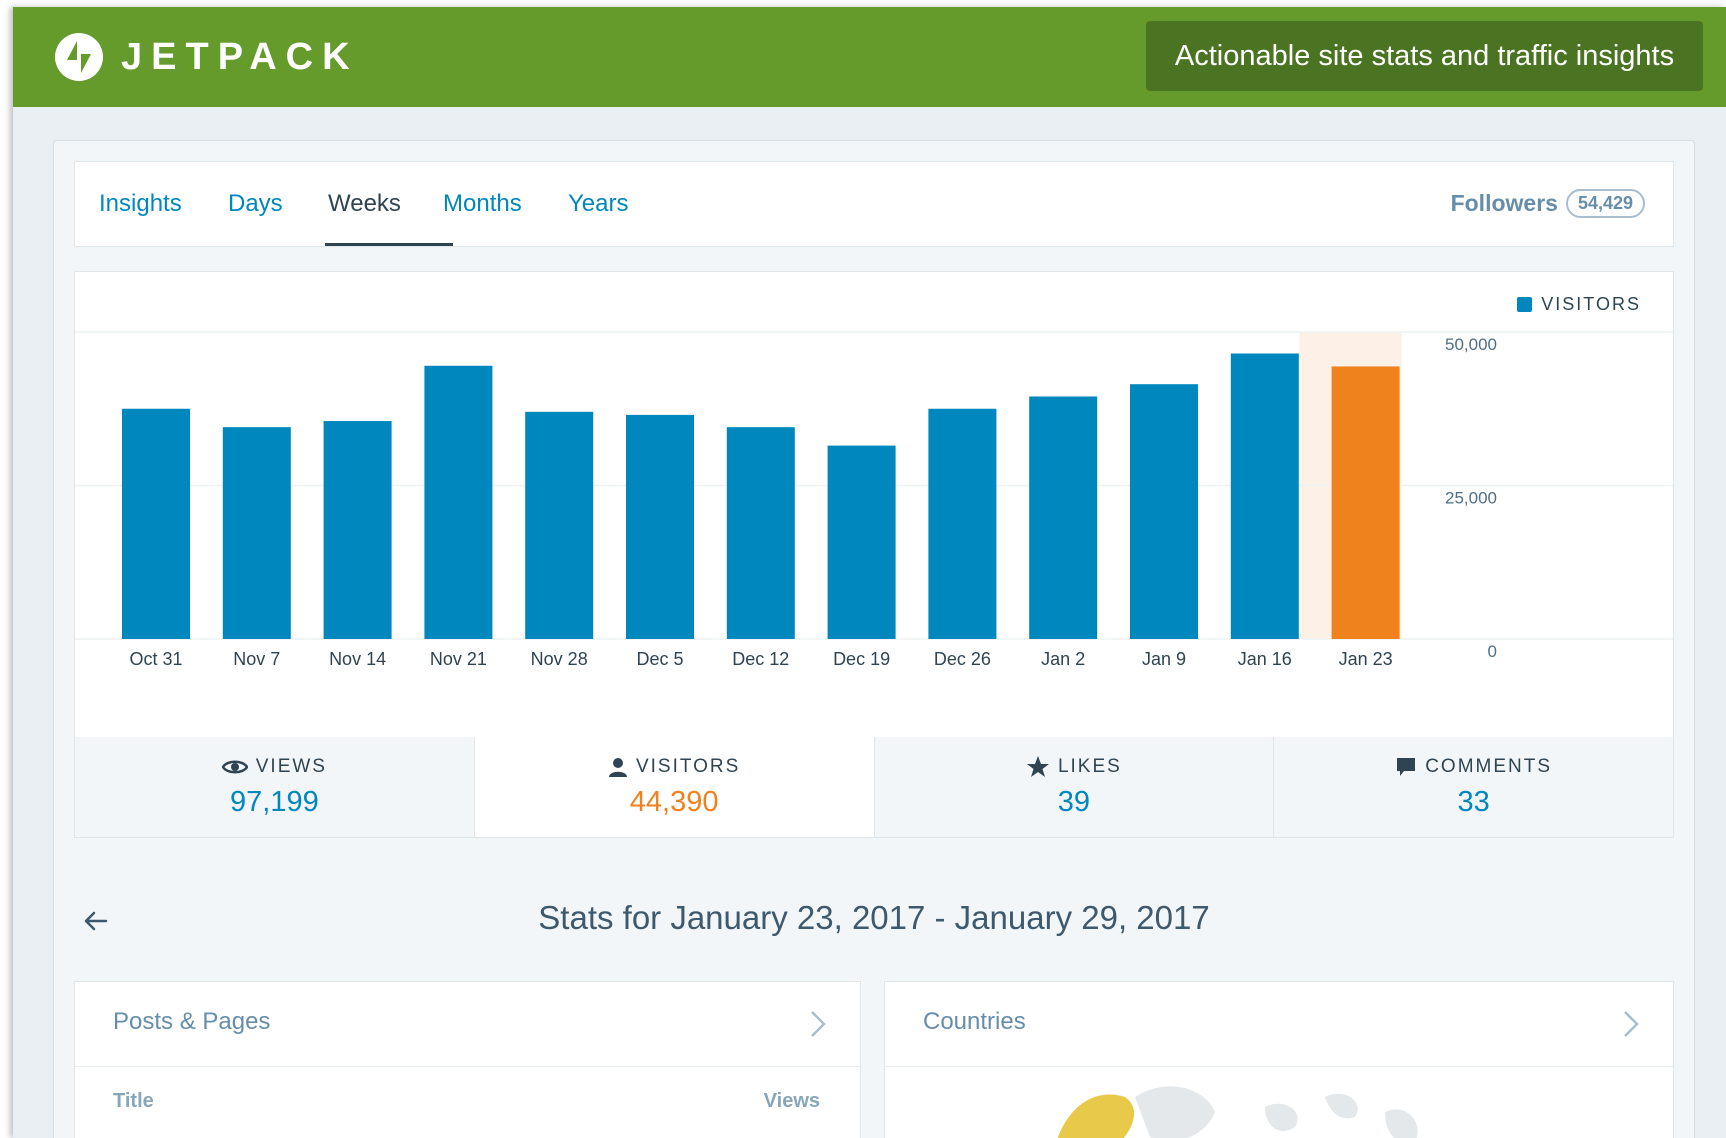 This screenshot has width=1726, height=1138. I want to click on countries-header: Countries, so click(1279, 1024).